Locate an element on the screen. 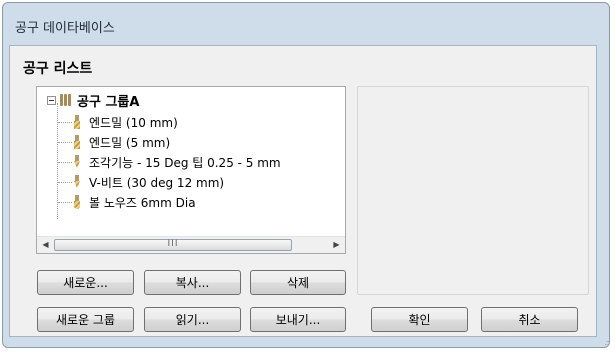 This screenshot has height=352, width=615. horizontal-scrollbar: ◀ III ▶ is located at coordinates (191, 244).